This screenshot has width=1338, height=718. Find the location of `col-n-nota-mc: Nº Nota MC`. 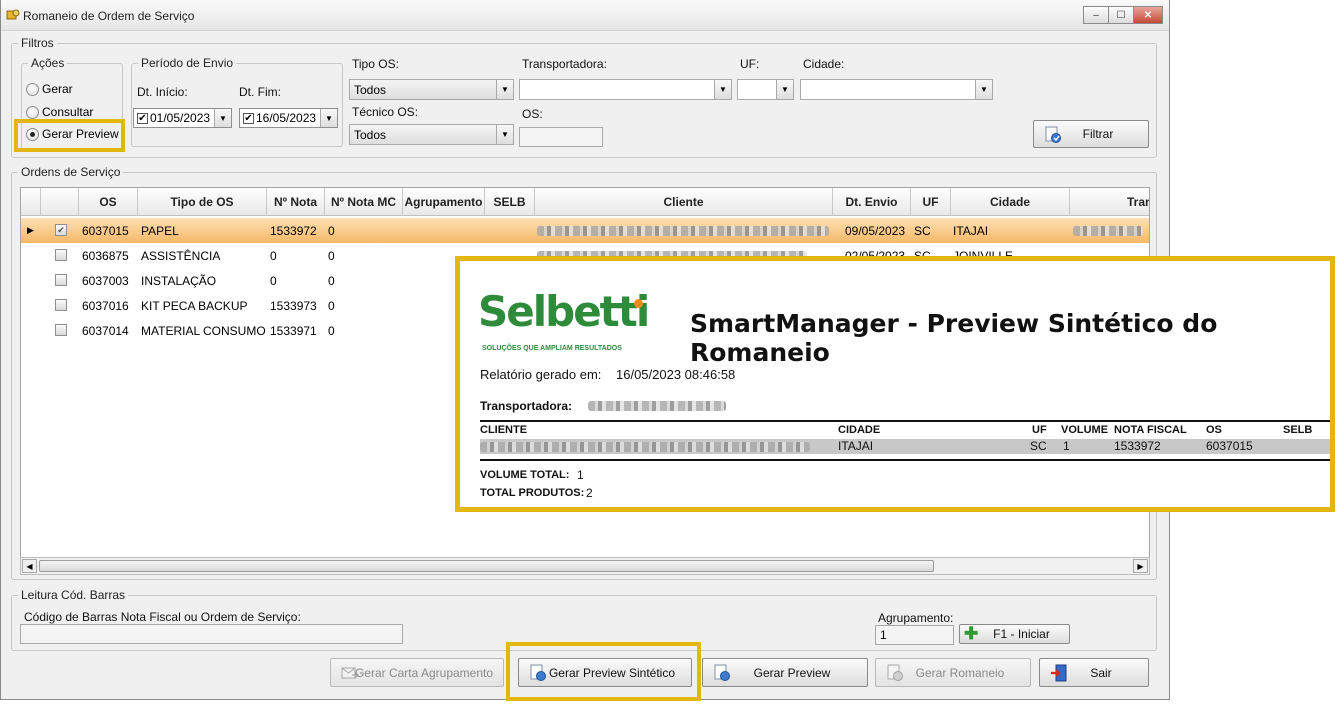

col-n-nota-mc: Nº Nota MC is located at coordinates (364, 202).